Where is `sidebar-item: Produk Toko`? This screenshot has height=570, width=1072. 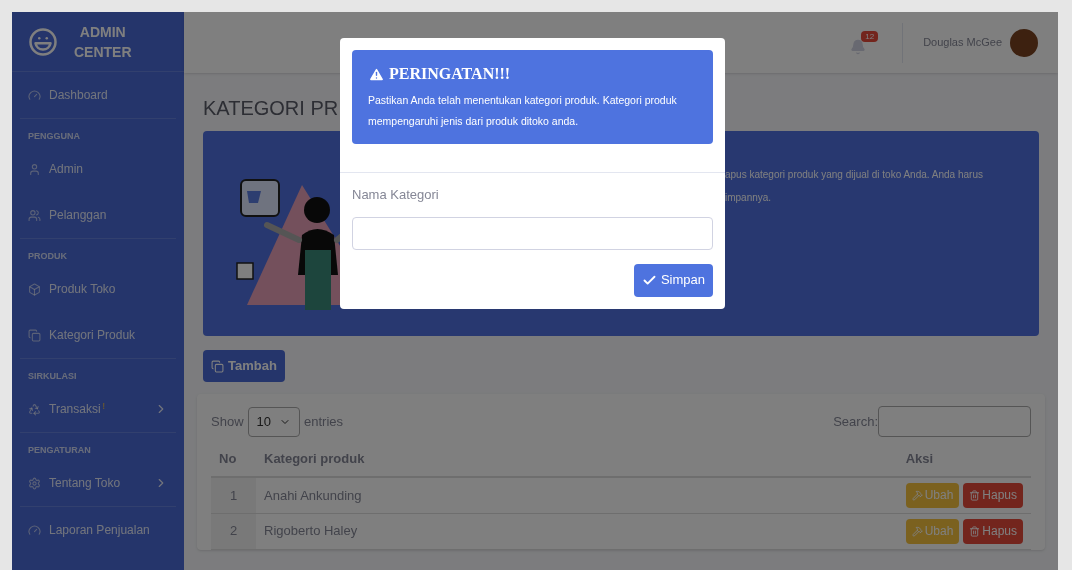
sidebar-item: Produk Toko is located at coordinates (98, 289).